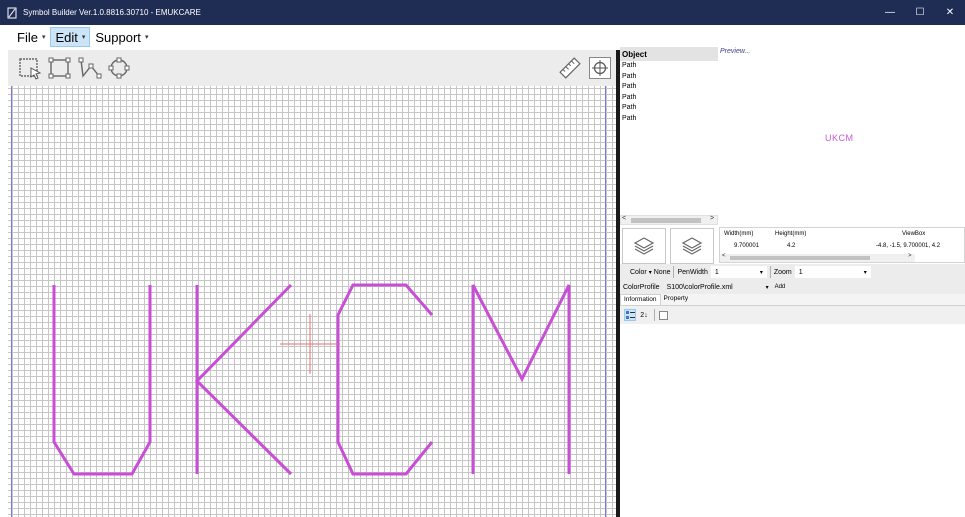  I want to click on polyline-tool-icon, so click(90, 68).